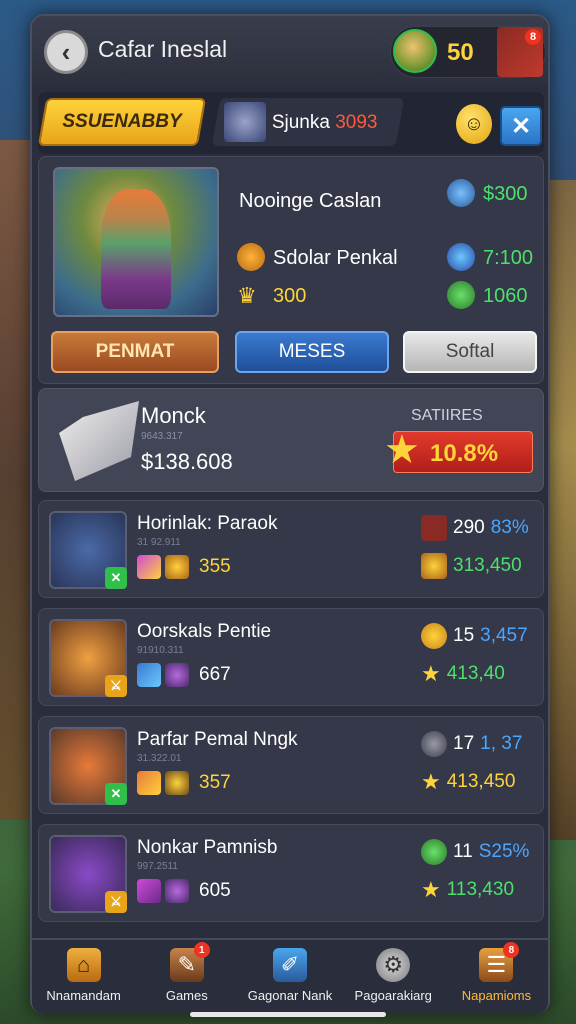 Image resolution: width=576 pixels, height=1024 pixels. I want to click on clover-icon, so click(434, 852).